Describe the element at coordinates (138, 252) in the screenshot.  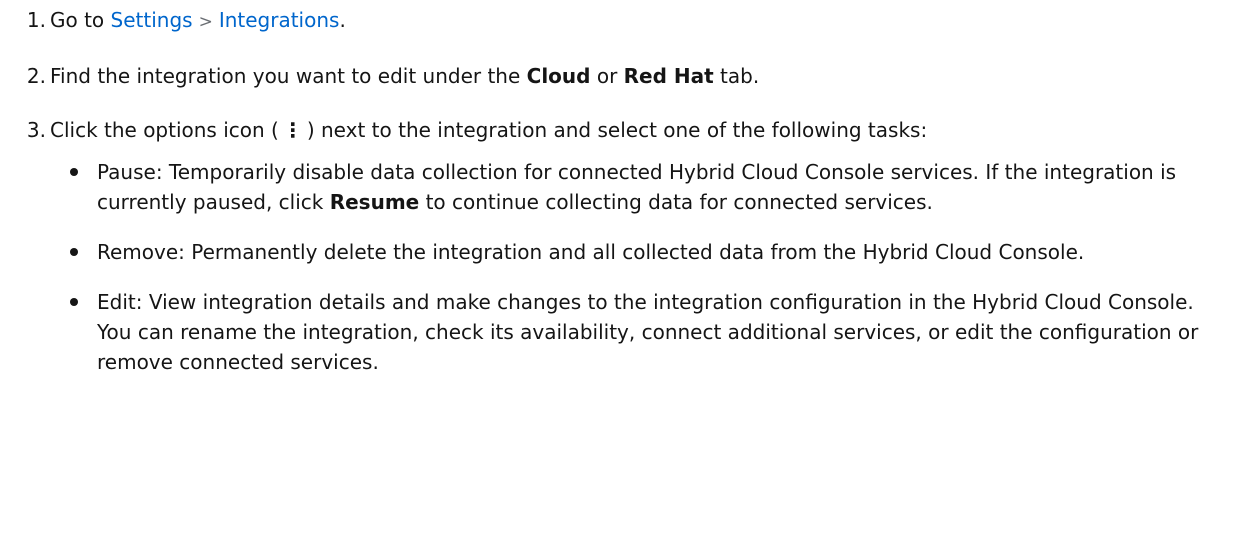
I see `task-term: Remove` at that location.